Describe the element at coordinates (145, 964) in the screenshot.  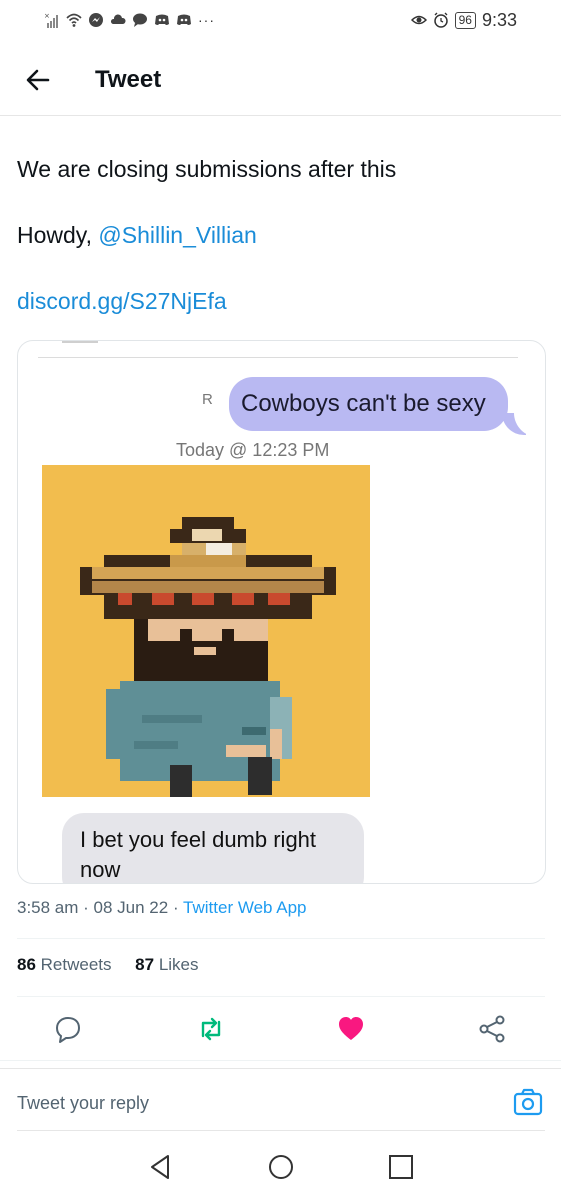
I see `likes-count: 87` at that location.